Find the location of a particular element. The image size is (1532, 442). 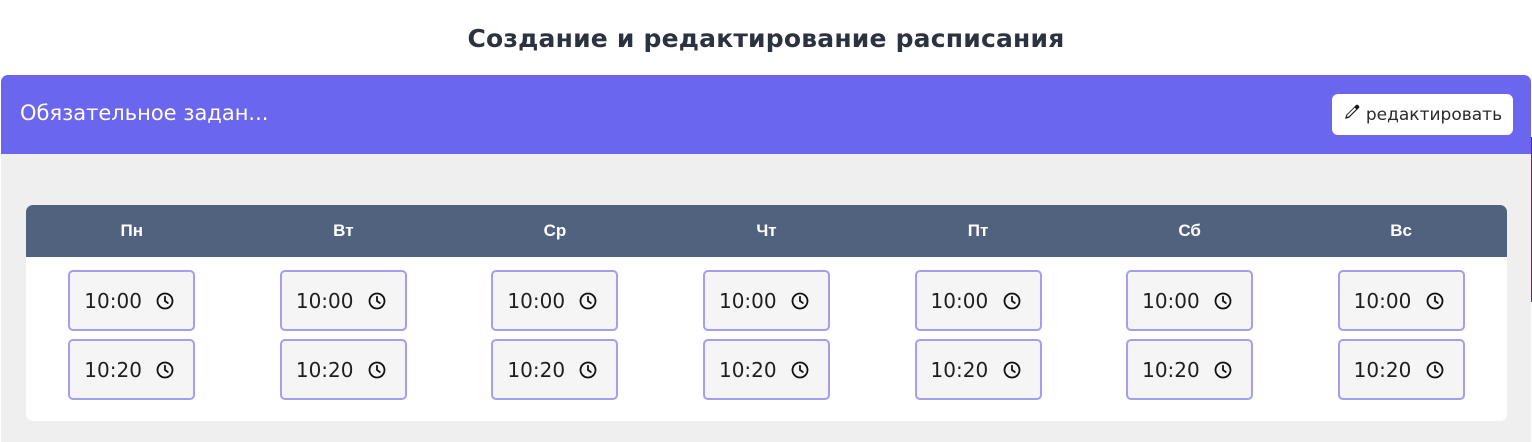

day-label: Пт is located at coordinates (978, 230).